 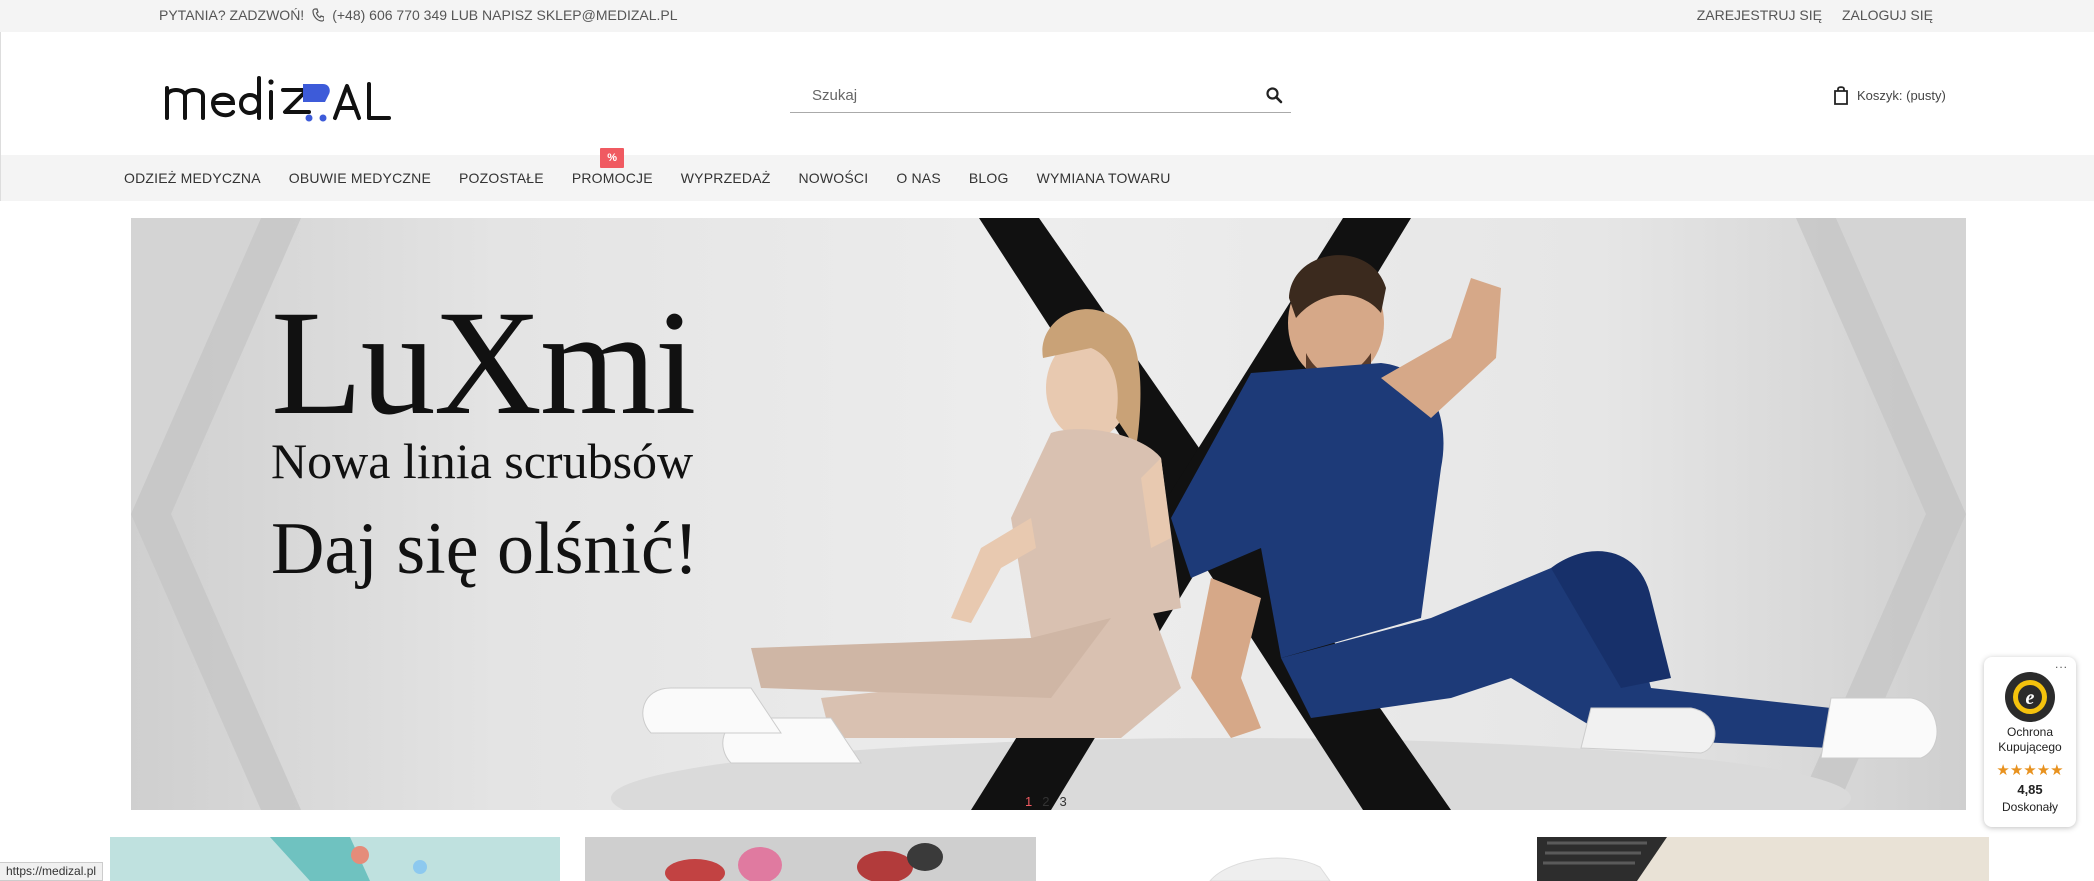 I want to click on site-header: Koszyk: (pusty), so click(x=1047, y=93).